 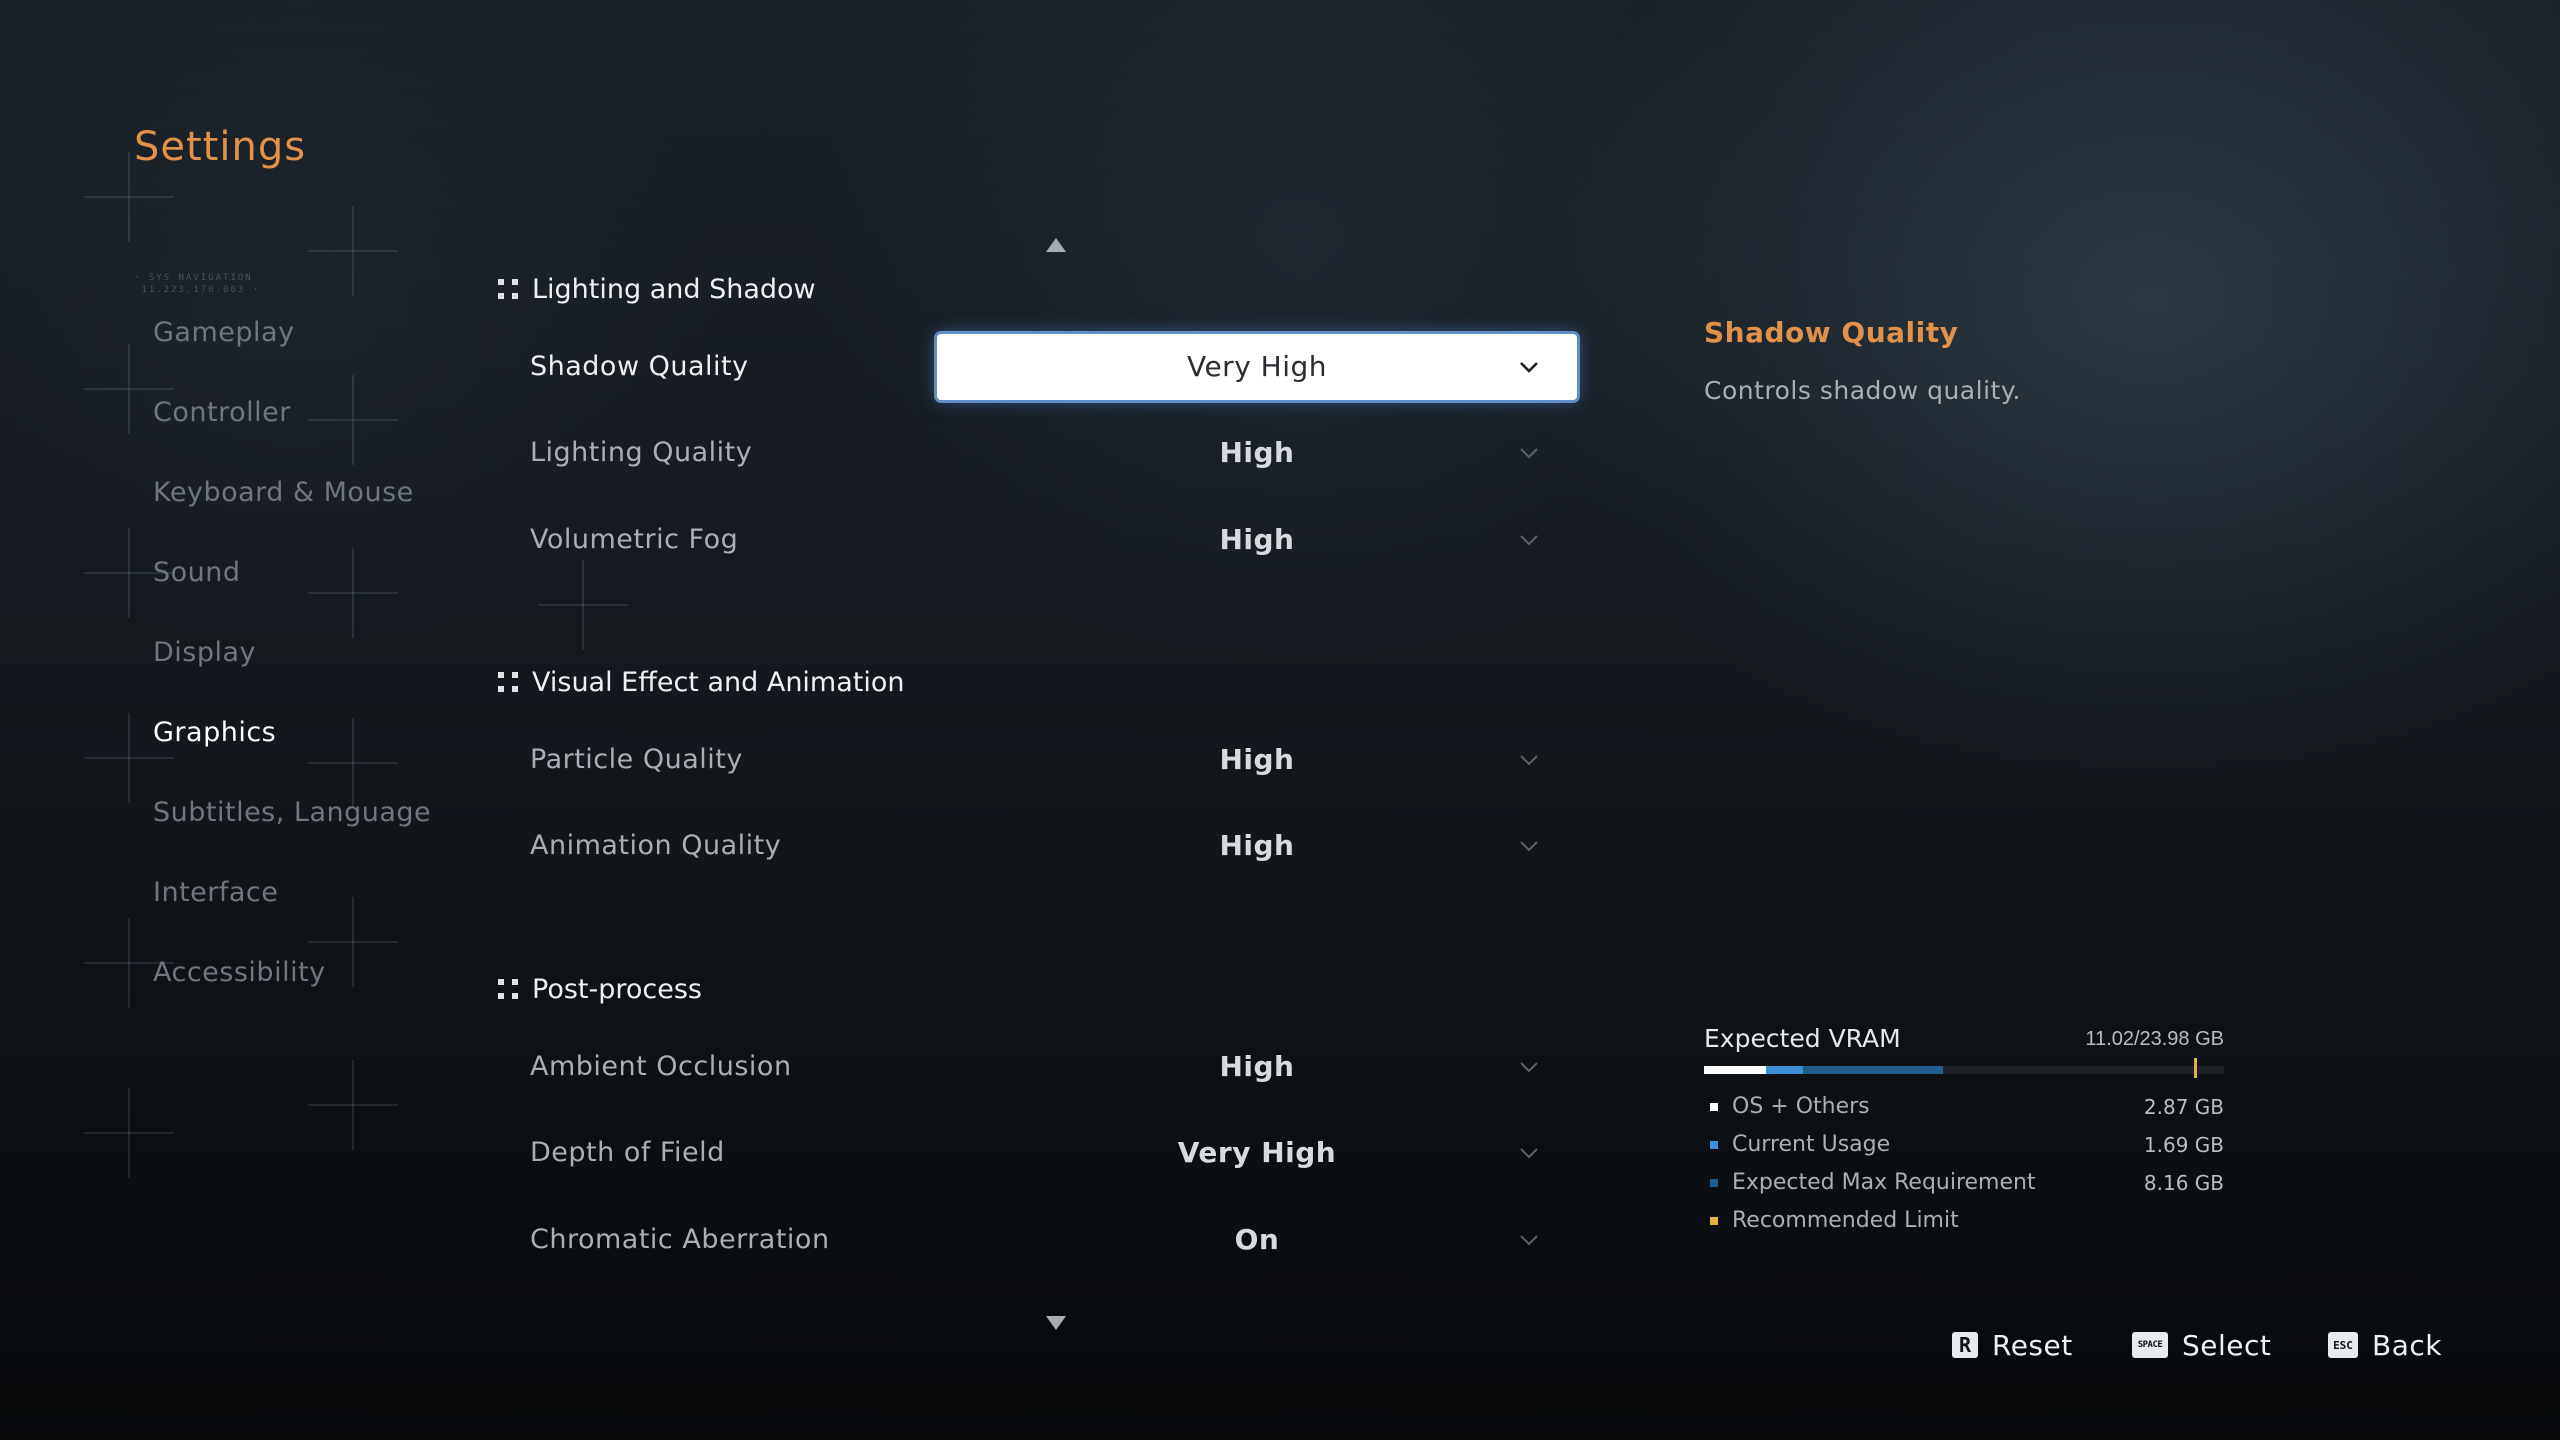 What do you see at coordinates (2343, 1345) in the screenshot?
I see `esc-key-icon: ESC` at bounding box center [2343, 1345].